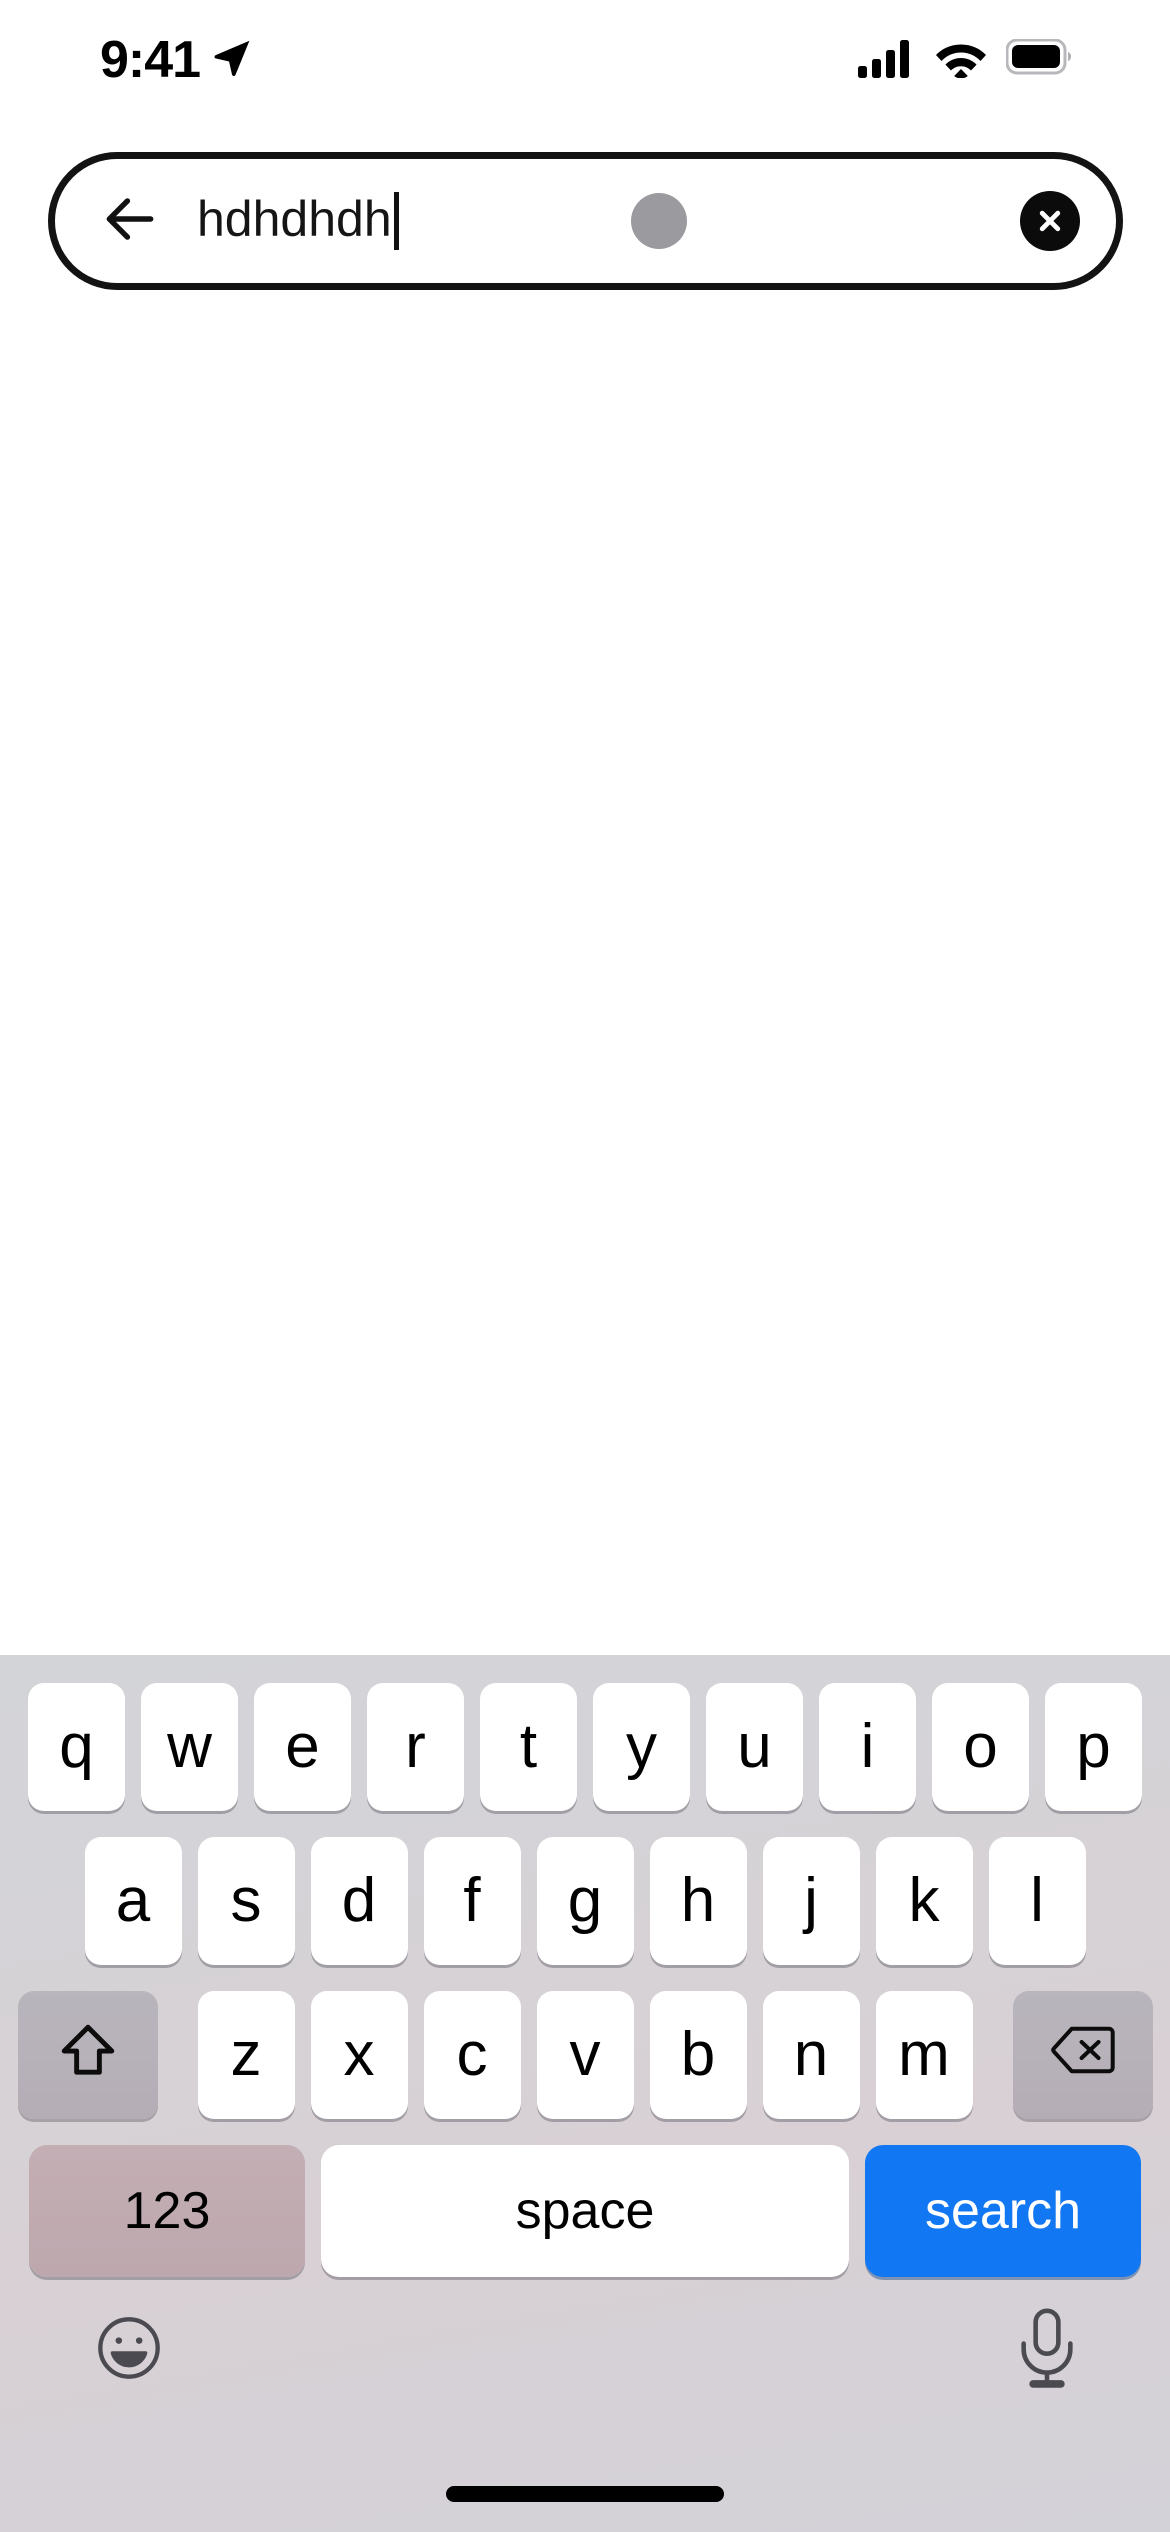 Image resolution: width=1170 pixels, height=2532 pixels. Describe the element at coordinates (472, 2055) in the screenshot. I see `key-c: c` at that location.